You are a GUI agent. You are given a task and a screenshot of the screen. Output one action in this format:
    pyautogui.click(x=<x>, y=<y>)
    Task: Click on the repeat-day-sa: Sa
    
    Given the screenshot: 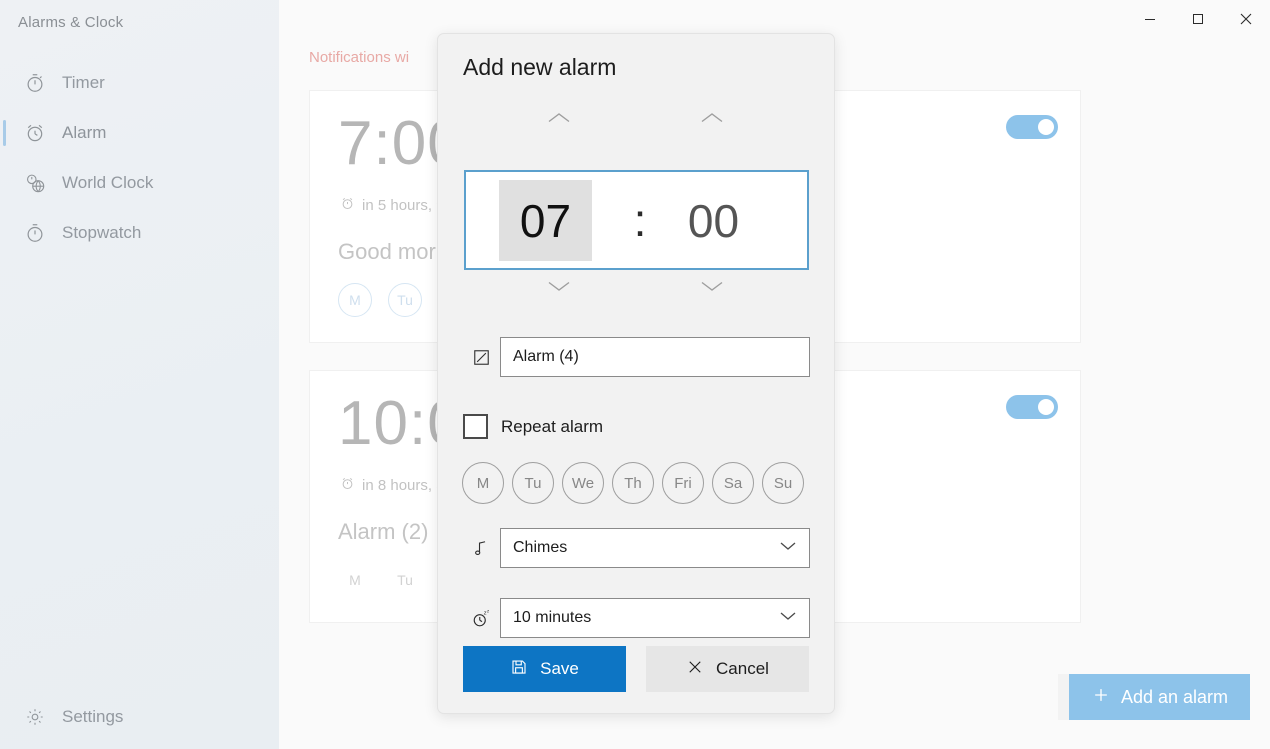 What is the action you would take?
    pyautogui.click(x=733, y=483)
    